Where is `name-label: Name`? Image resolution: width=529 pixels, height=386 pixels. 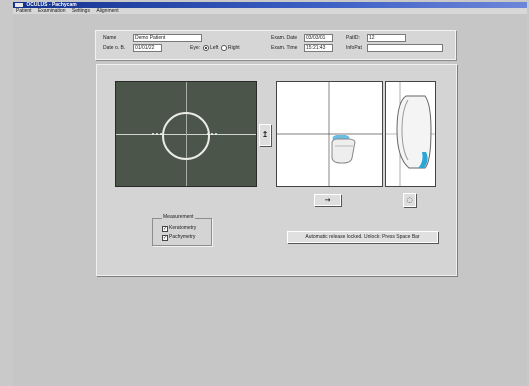 name-label: Name is located at coordinates (110, 38).